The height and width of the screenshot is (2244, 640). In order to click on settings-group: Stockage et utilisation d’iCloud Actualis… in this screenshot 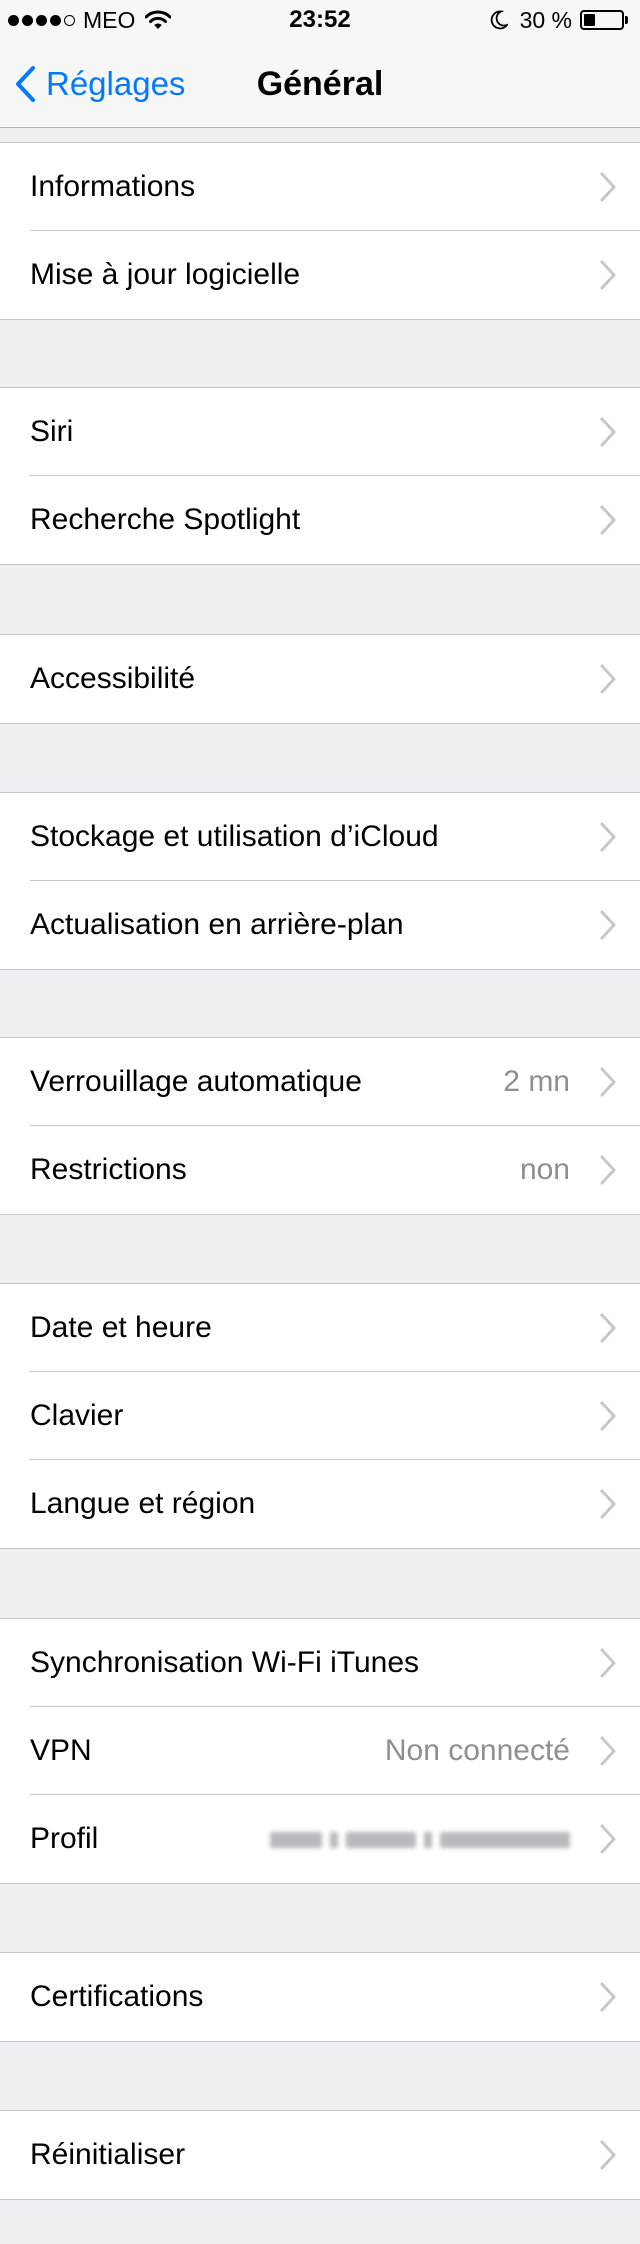, I will do `click(320, 881)`.